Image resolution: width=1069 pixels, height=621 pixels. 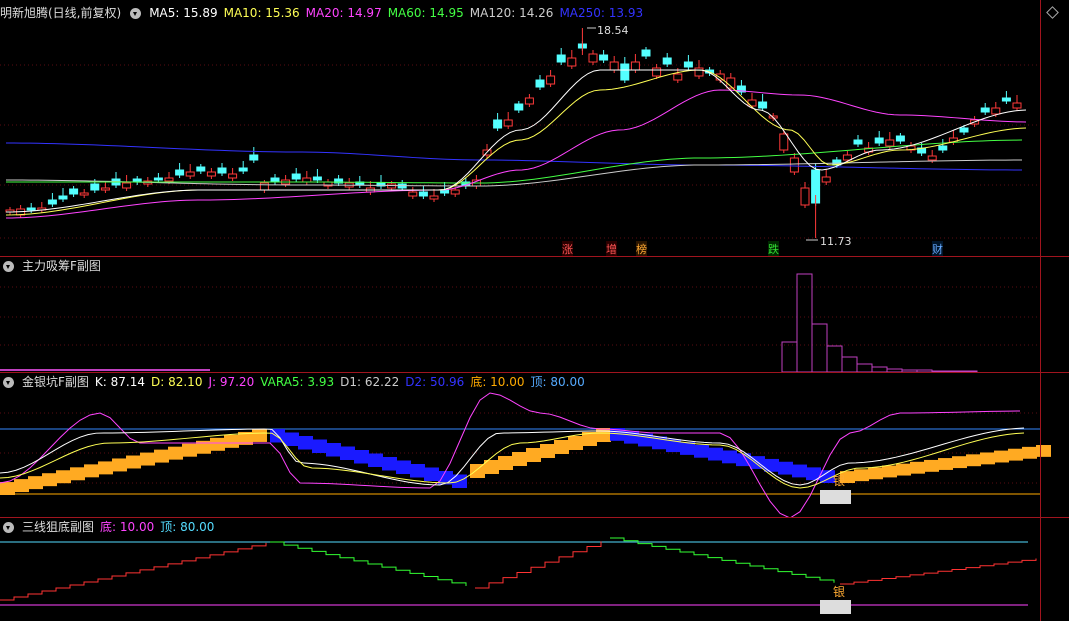 What do you see at coordinates (937, 249) in the screenshot?
I see `event-marker-cai: 财` at bounding box center [937, 249].